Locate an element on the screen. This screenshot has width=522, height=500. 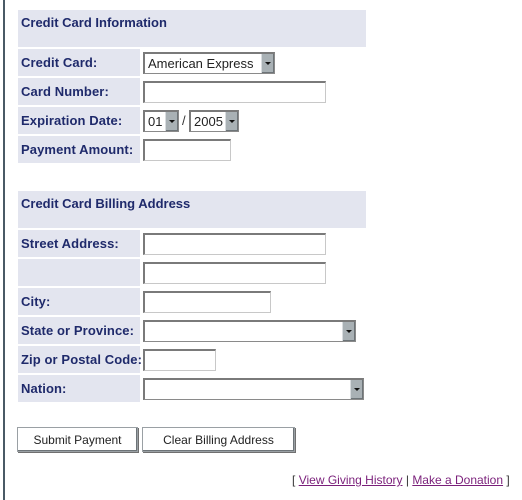
label-expiration-date: Expiration Date: is located at coordinates (79, 120).